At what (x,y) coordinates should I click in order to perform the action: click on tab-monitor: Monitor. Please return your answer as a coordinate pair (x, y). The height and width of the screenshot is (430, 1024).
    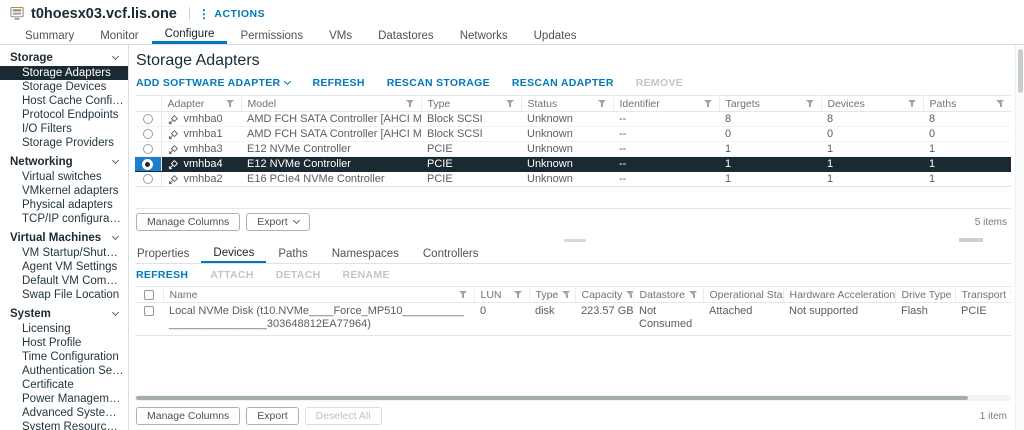
    Looking at the image, I should click on (119, 35).